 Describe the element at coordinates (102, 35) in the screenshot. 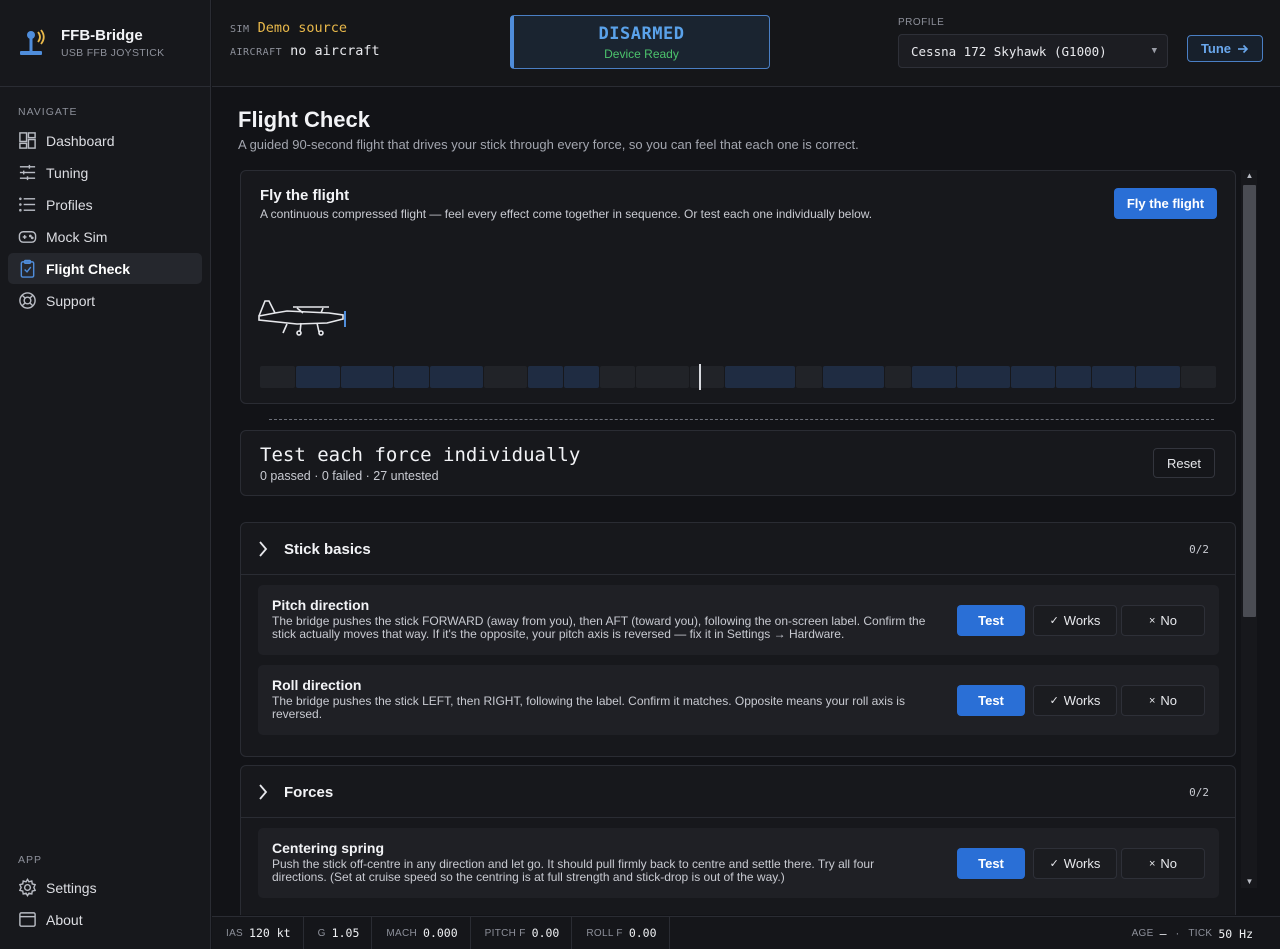

I see `brand-title: FFB-Bridge` at that location.